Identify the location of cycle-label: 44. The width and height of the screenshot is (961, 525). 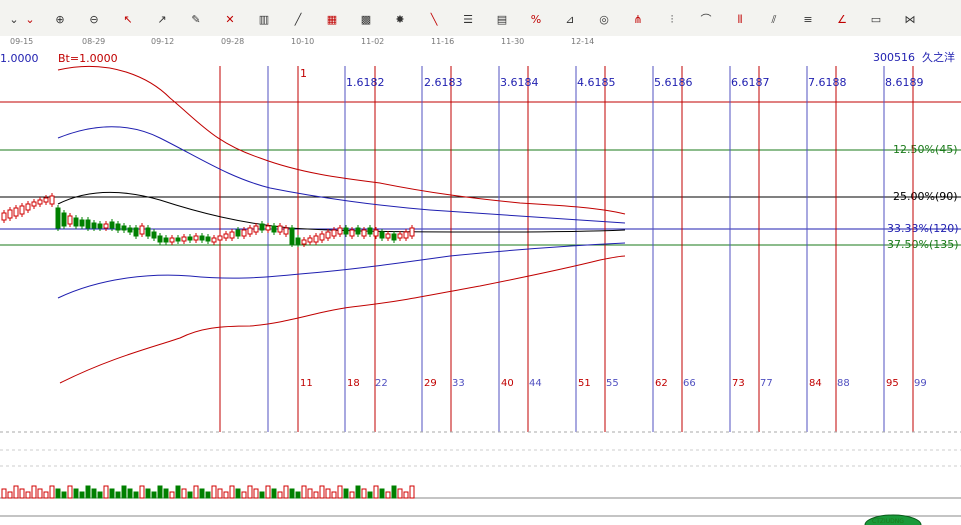
(535, 383).